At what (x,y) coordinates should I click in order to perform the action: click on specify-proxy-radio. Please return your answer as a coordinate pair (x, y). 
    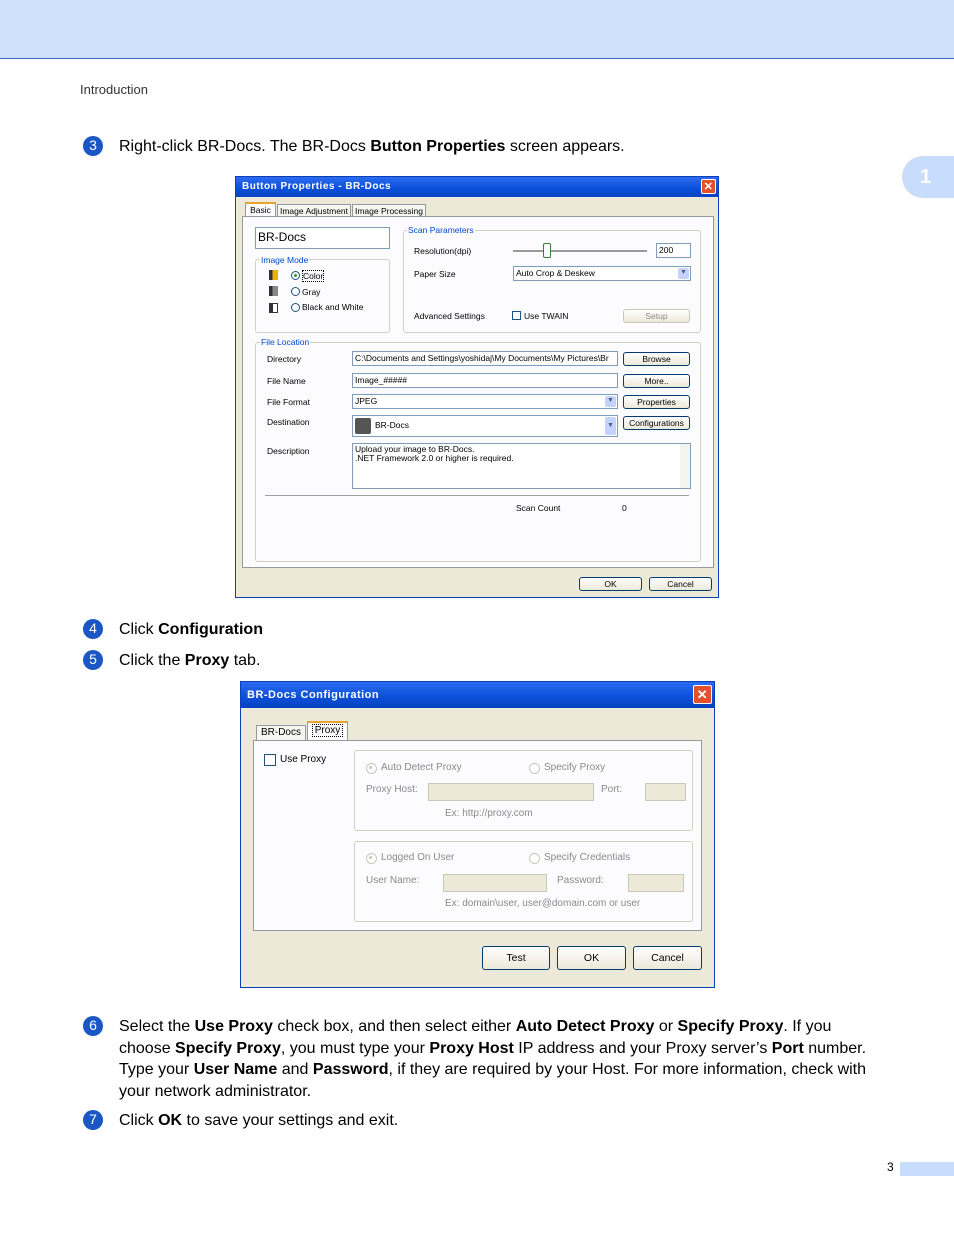
    Looking at the image, I should click on (534, 768).